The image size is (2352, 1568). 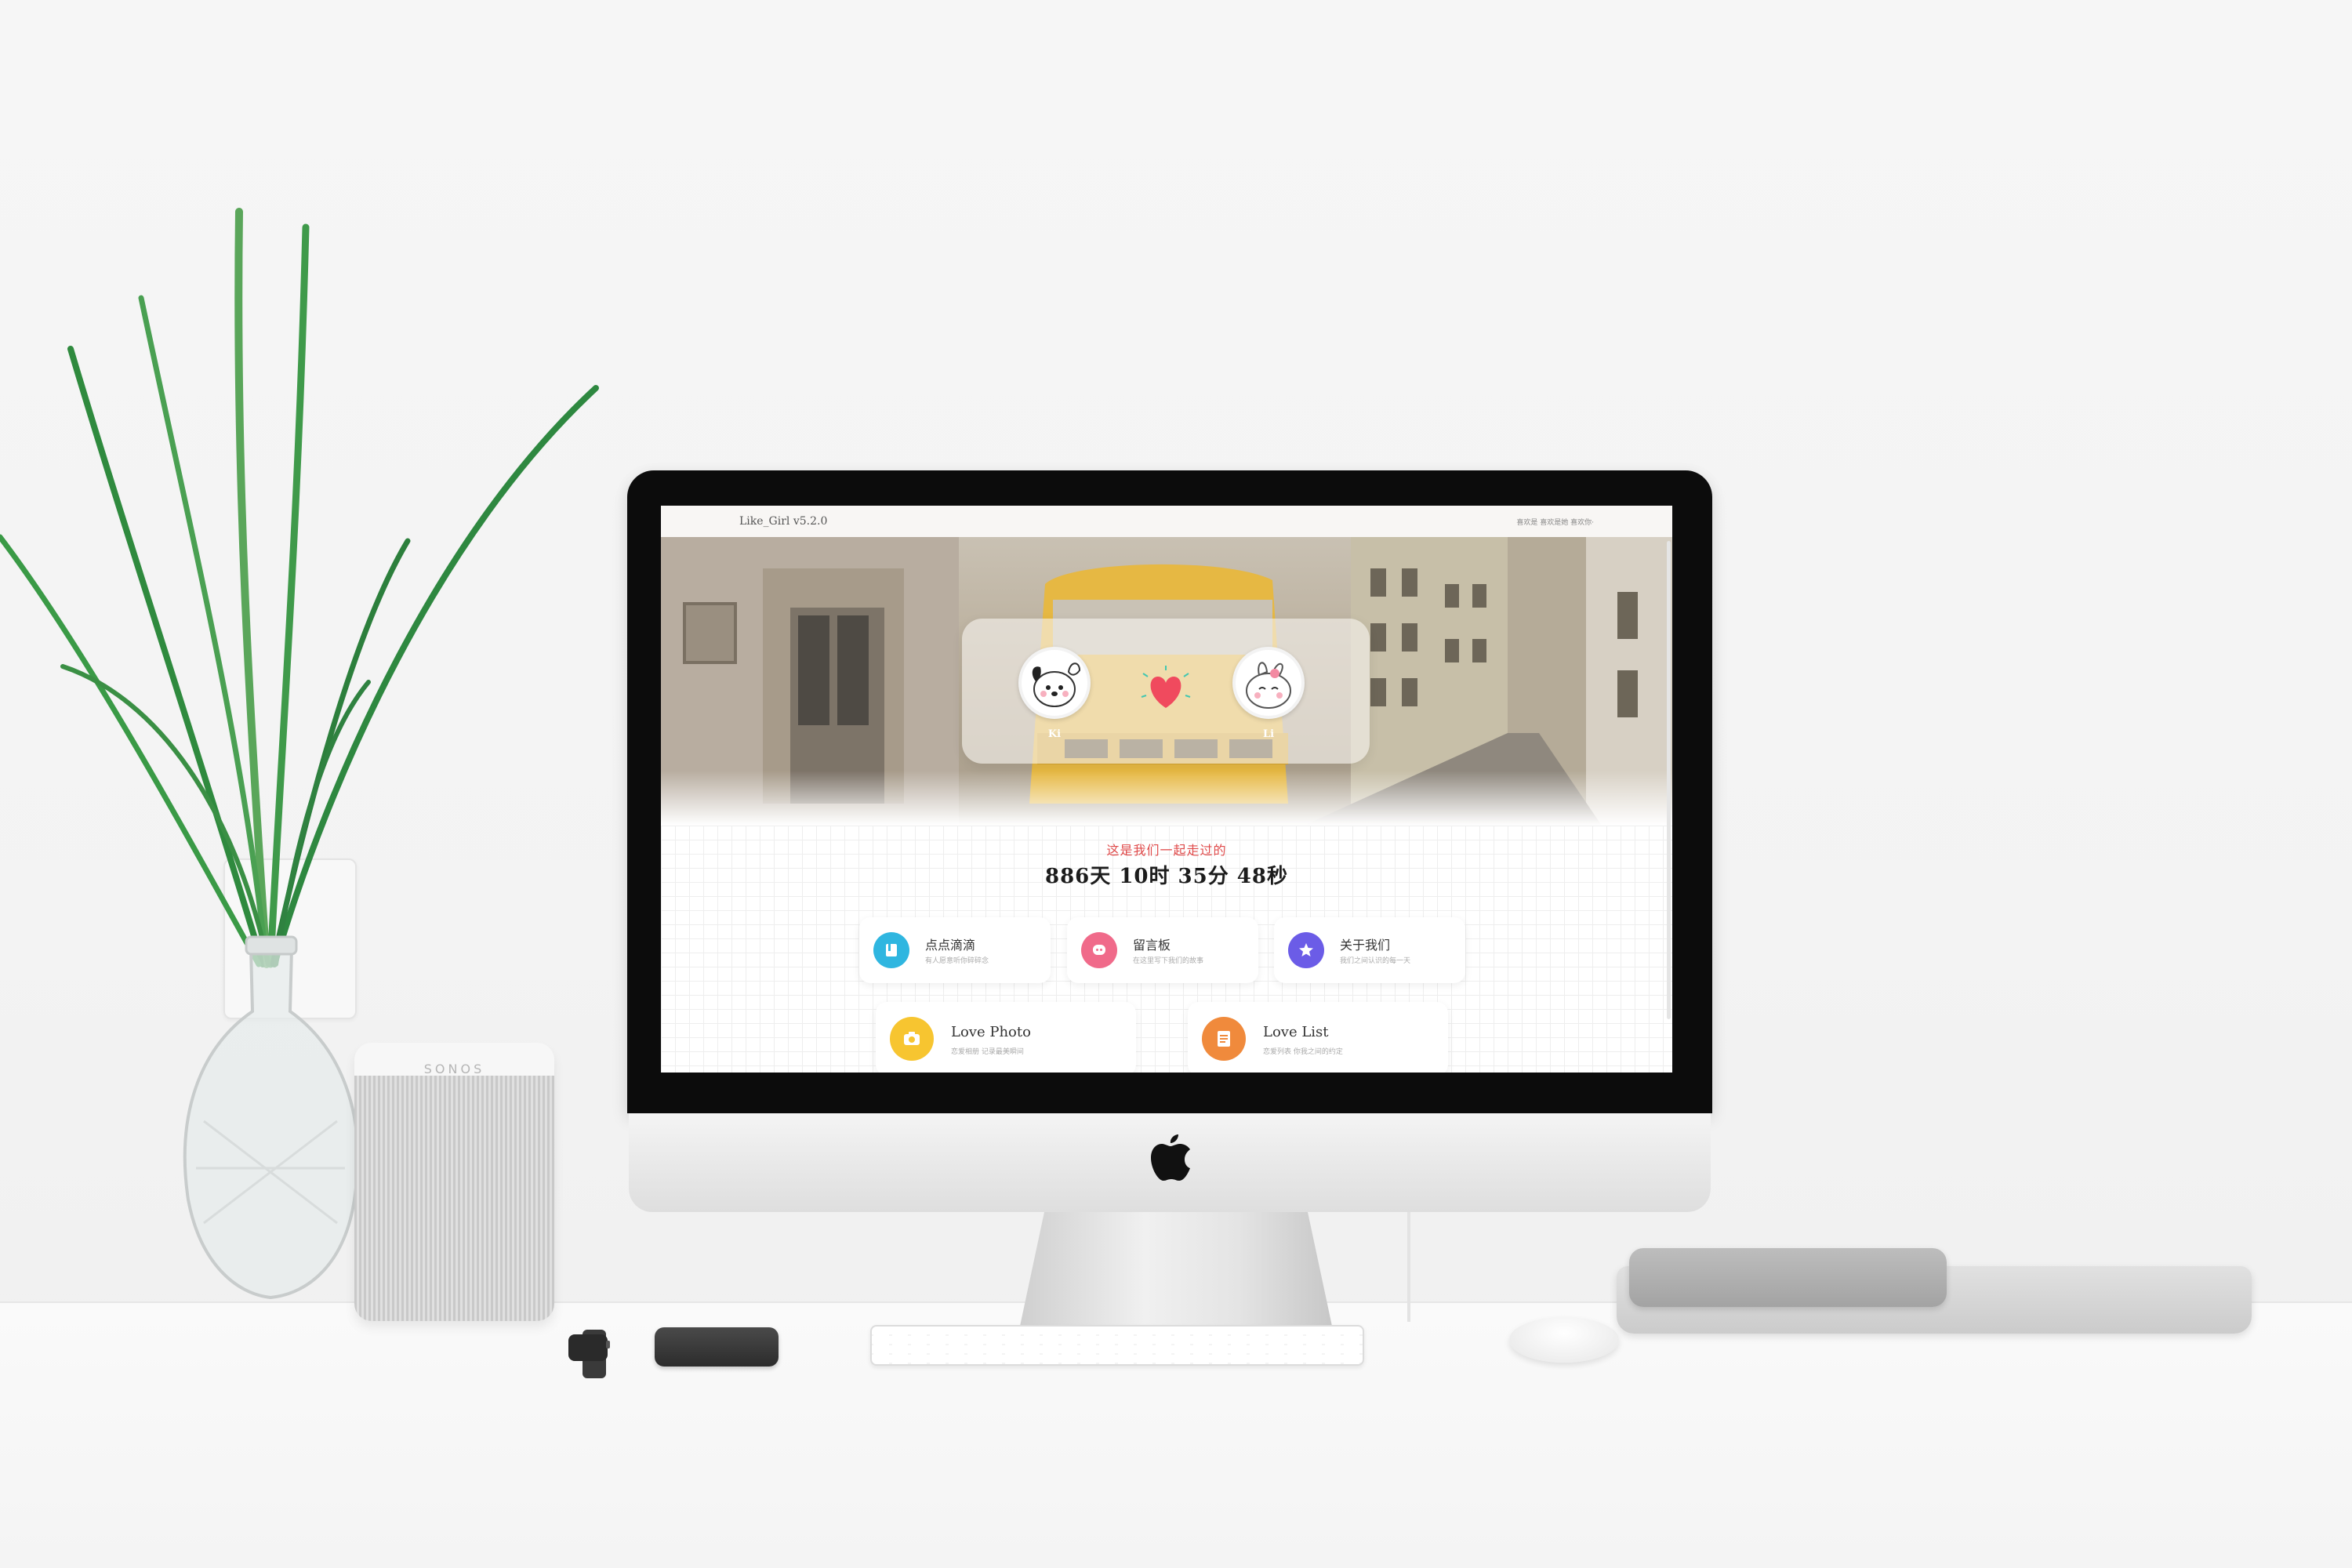 What do you see at coordinates (1375, 961) in the screenshot?
I see `card-about-subtitle: 我们之间认识的每一天` at bounding box center [1375, 961].